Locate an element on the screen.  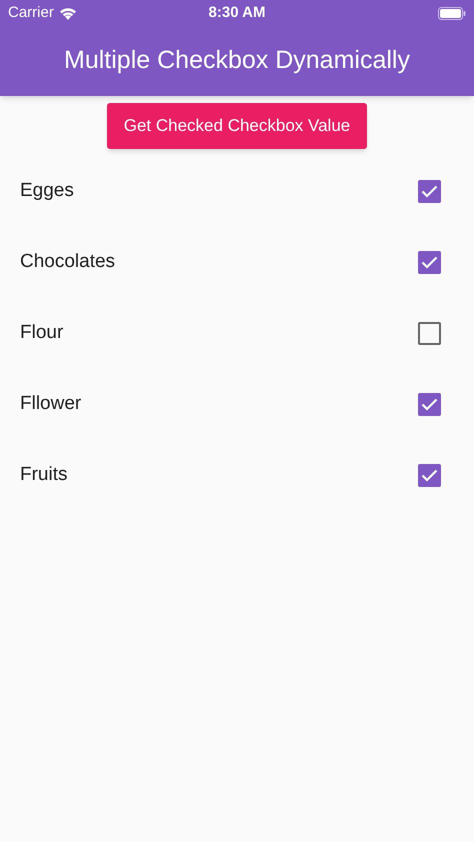
item-label: Egges is located at coordinates (47, 191).